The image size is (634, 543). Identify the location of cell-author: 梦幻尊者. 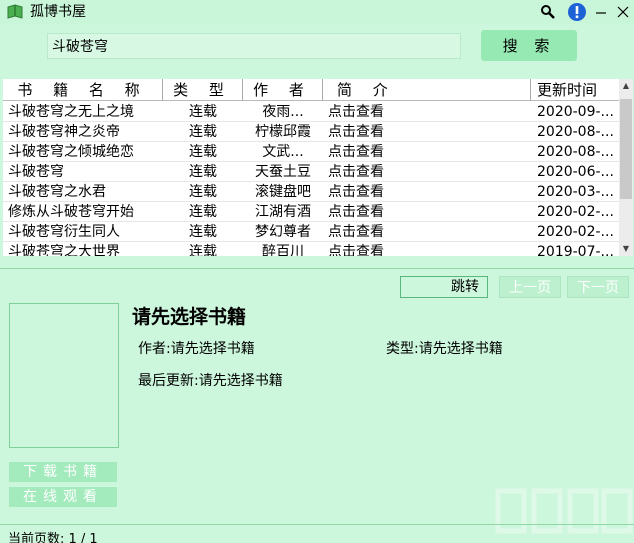
(283, 232).